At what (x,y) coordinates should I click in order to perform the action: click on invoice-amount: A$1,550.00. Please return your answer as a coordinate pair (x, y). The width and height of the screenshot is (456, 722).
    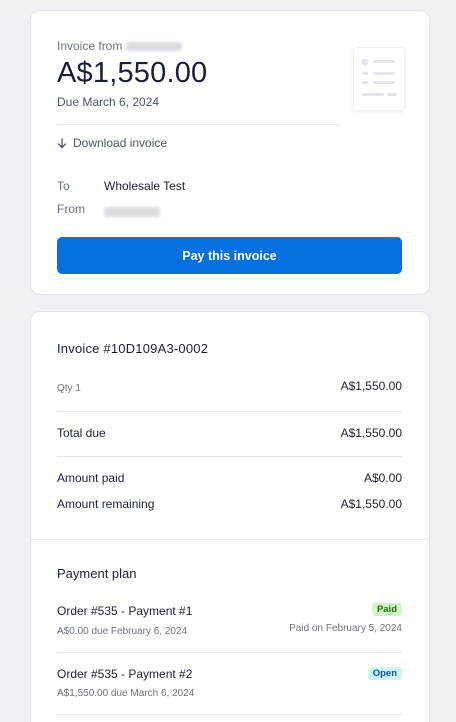
    Looking at the image, I should click on (132, 73).